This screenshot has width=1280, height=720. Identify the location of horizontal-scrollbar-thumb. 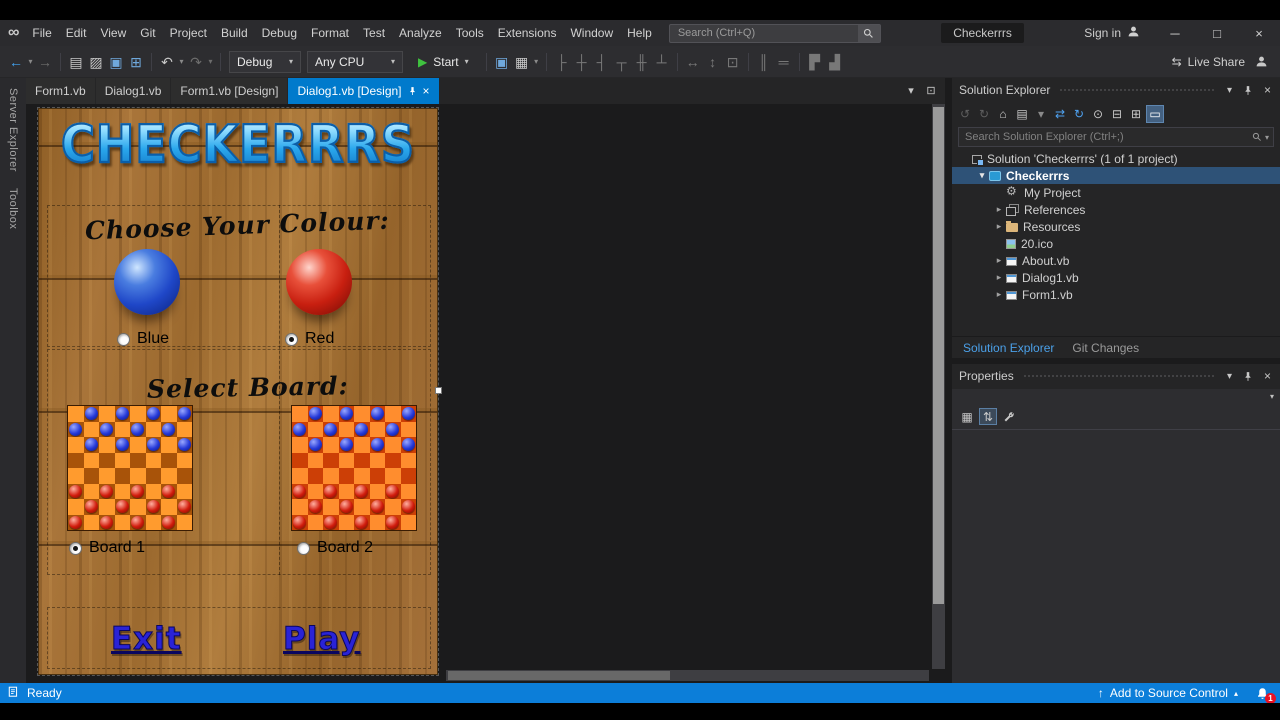
(559, 675).